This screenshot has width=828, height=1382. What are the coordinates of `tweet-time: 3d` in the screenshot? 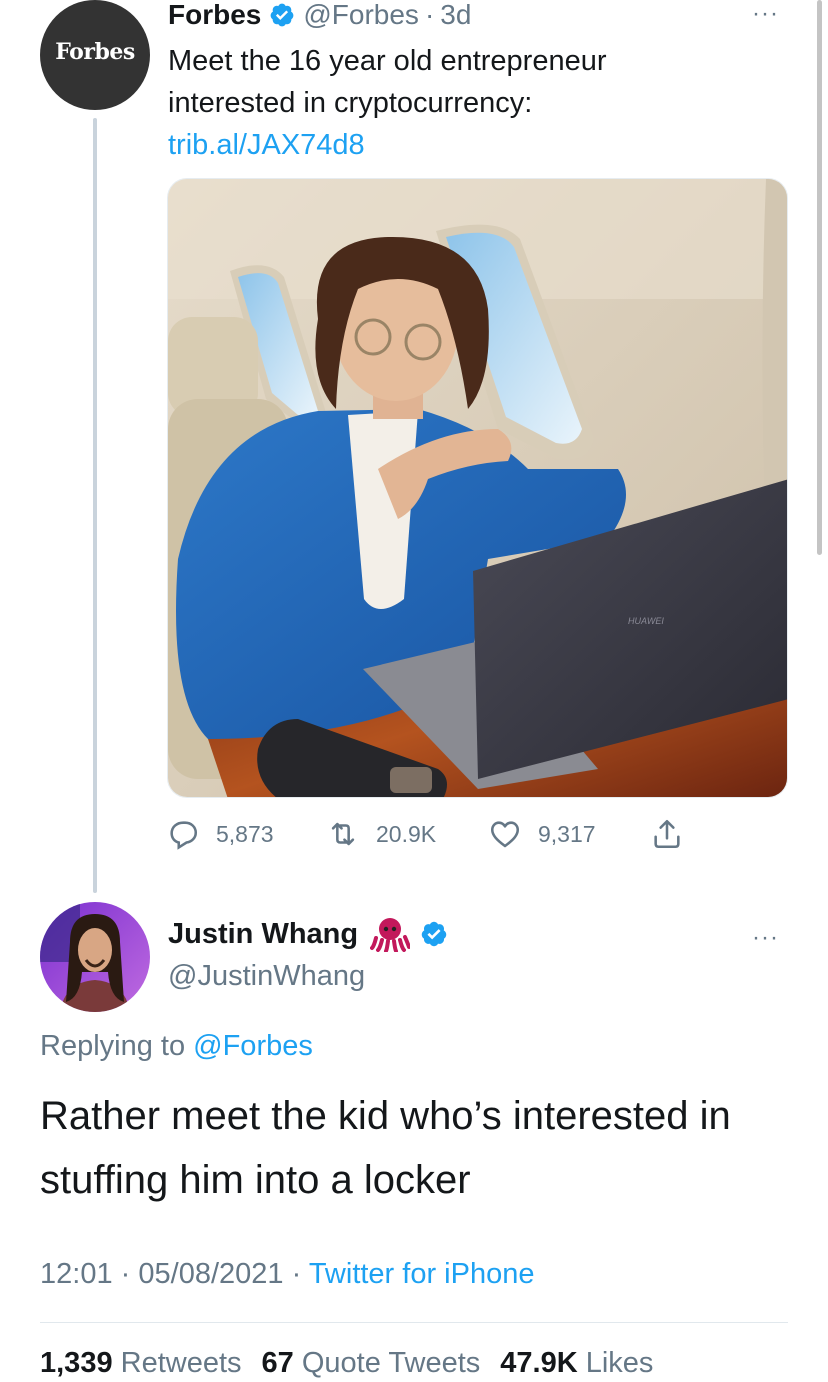 It's located at (455, 15).